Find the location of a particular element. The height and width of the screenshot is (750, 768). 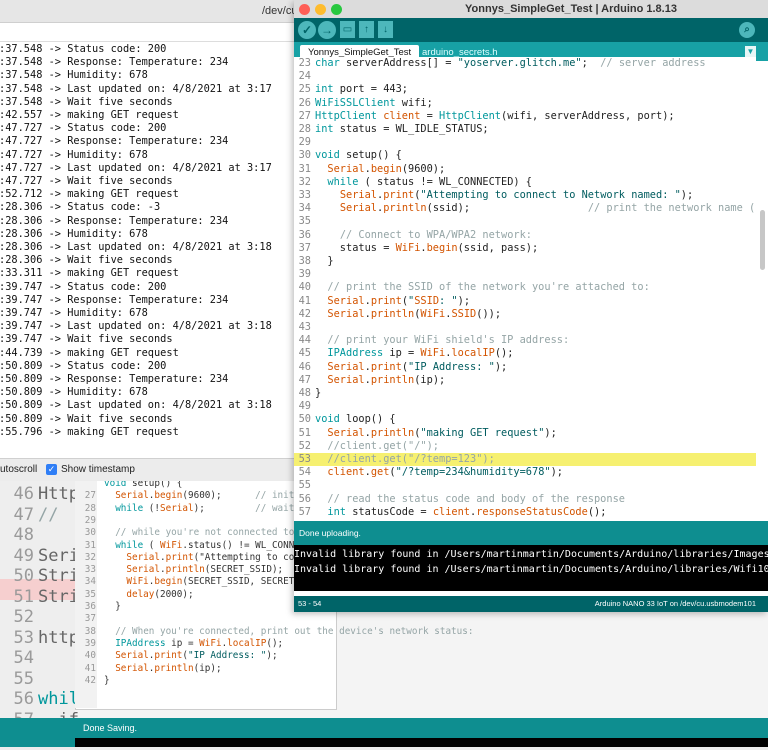

code-line: 52 //client.get("/"); is located at coordinates (525, 446).